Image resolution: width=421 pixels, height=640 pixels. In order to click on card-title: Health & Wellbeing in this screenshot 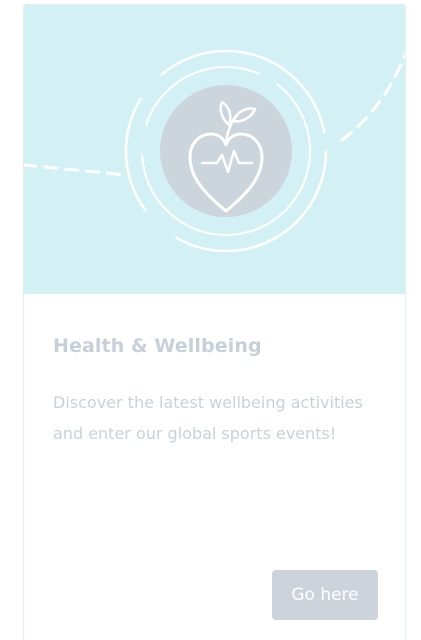, I will do `click(157, 346)`.